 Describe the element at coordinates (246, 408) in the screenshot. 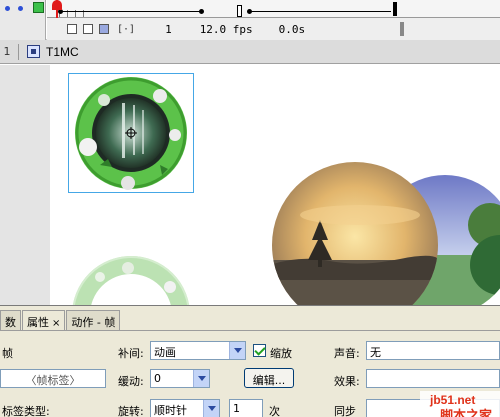

I see `rotate-count-field: 1` at that location.